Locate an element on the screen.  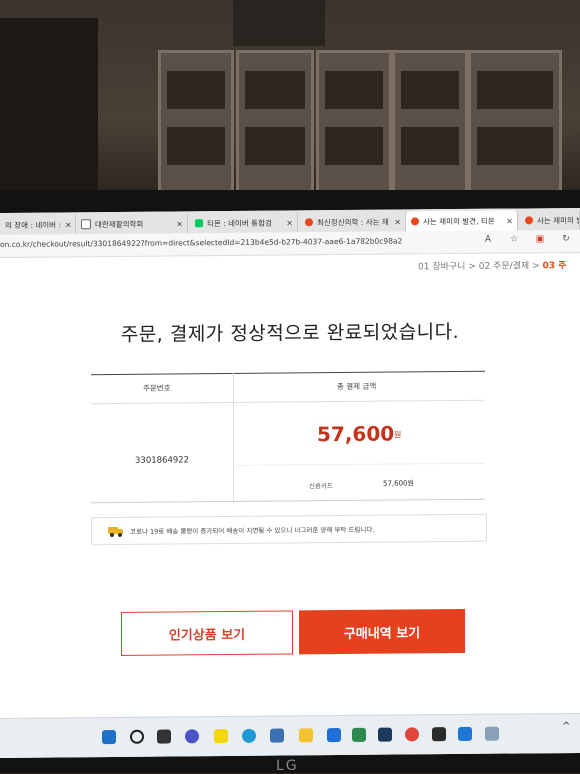
tab-2: 티몬 : 네이버 통합검 × is located at coordinates (244, 223).